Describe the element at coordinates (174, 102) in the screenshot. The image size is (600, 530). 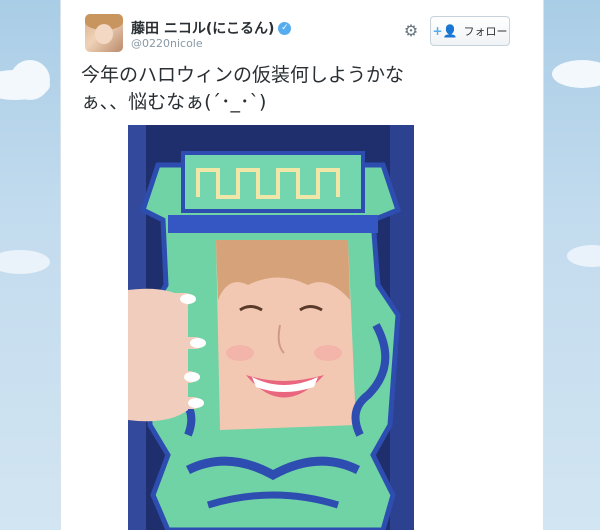
I see `tweet-text-line-2: ぁ、、悩むなぁ(´･_･`)` at that location.